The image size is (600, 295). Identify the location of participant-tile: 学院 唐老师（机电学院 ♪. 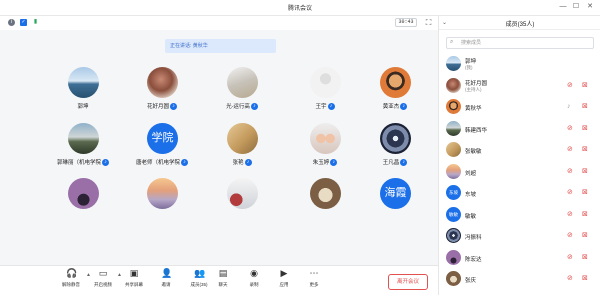
(162, 152).